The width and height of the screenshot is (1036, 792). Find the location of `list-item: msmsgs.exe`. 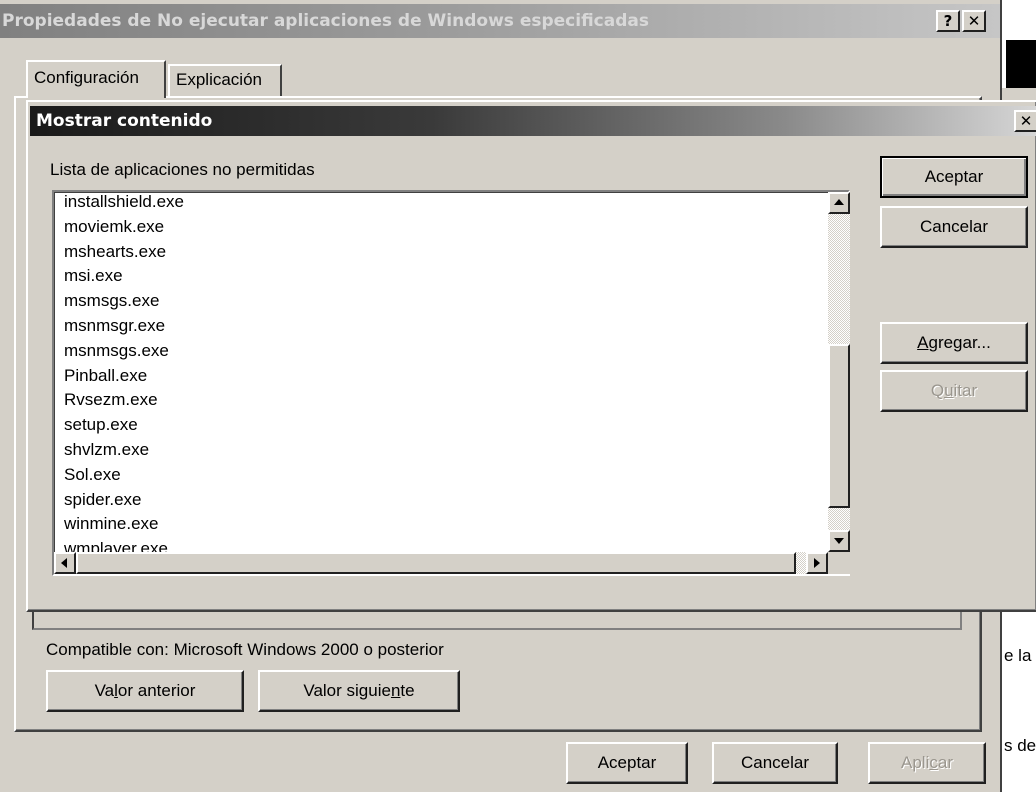

list-item: msmsgs.exe is located at coordinates (444, 301).